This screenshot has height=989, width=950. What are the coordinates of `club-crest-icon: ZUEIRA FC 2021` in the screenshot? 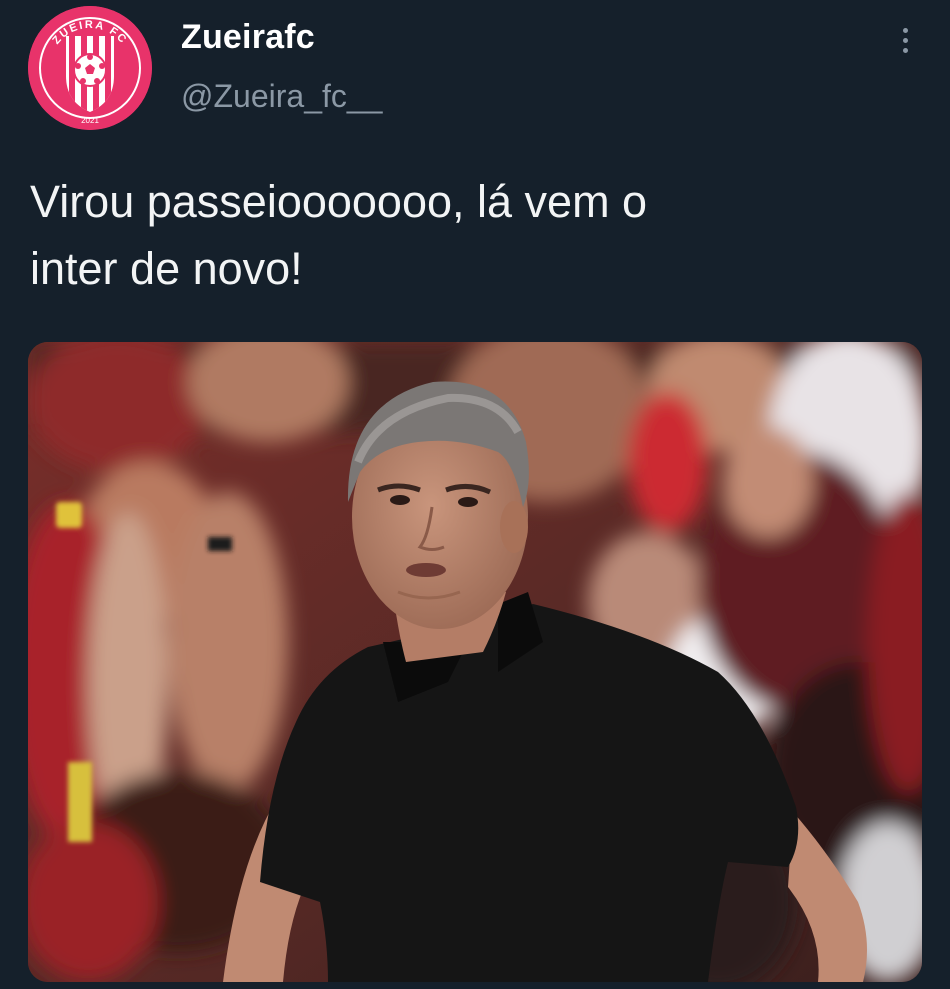 It's located at (90, 68).